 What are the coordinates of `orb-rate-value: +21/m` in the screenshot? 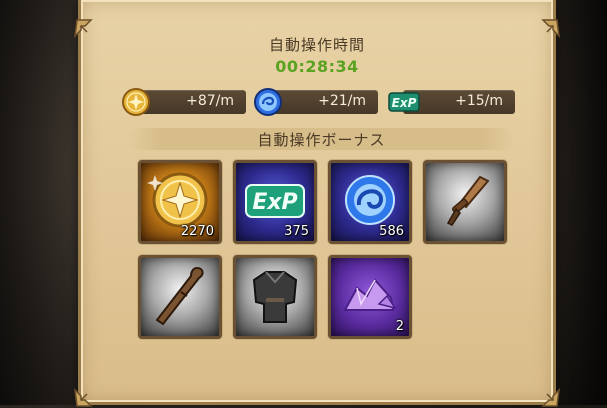 It's located at (342, 101).